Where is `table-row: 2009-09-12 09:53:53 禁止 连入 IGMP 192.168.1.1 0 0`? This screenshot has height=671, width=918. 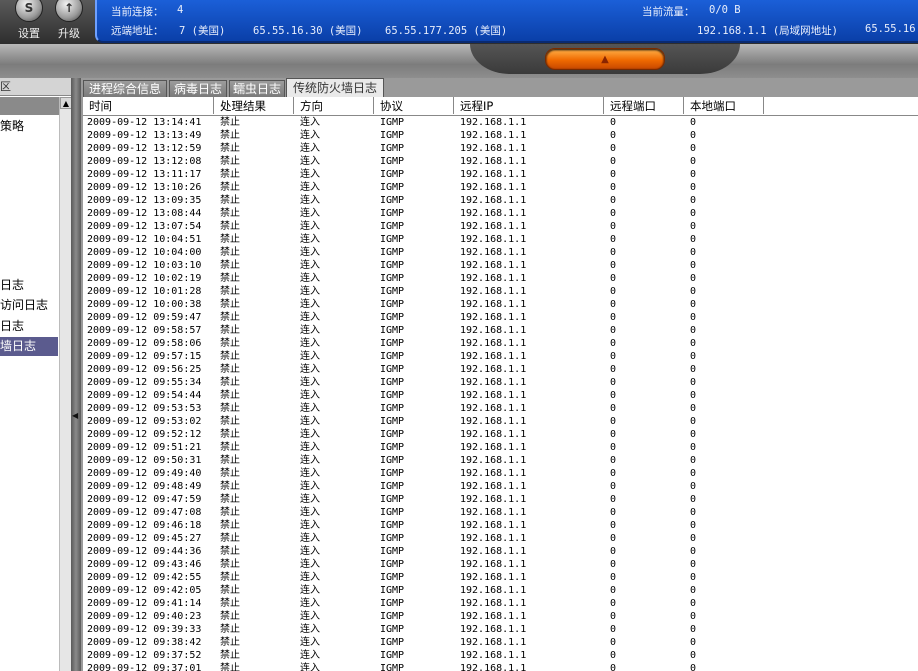
table-row: 2009-09-12 09:53:53 禁止 连入 IGMP 192.168.1.1 0 0 is located at coordinates (500, 408).